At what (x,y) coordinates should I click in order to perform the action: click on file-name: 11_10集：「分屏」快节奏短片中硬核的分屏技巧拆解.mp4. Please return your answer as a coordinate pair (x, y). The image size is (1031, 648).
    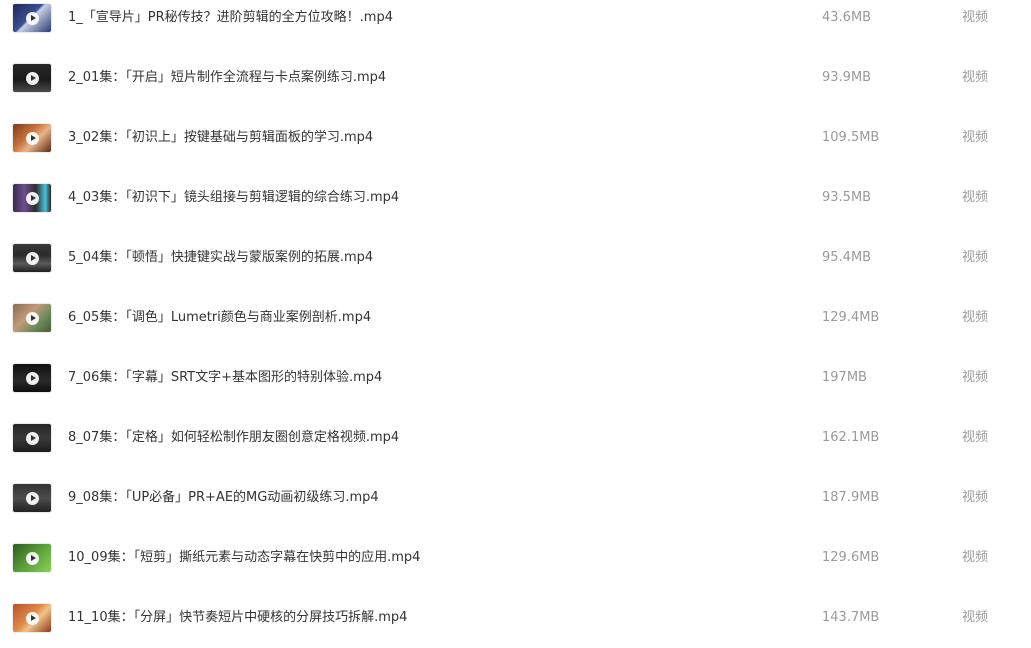
    Looking at the image, I should click on (237, 618).